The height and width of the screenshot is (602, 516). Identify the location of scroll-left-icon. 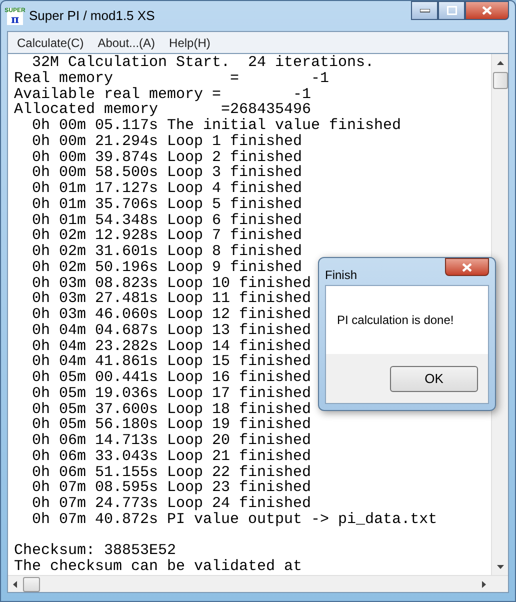
(15, 584).